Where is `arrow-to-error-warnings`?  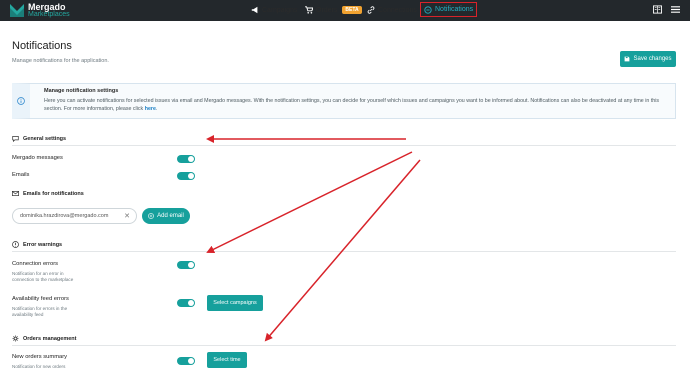 arrow-to-error-warnings is located at coordinates (309, 202).